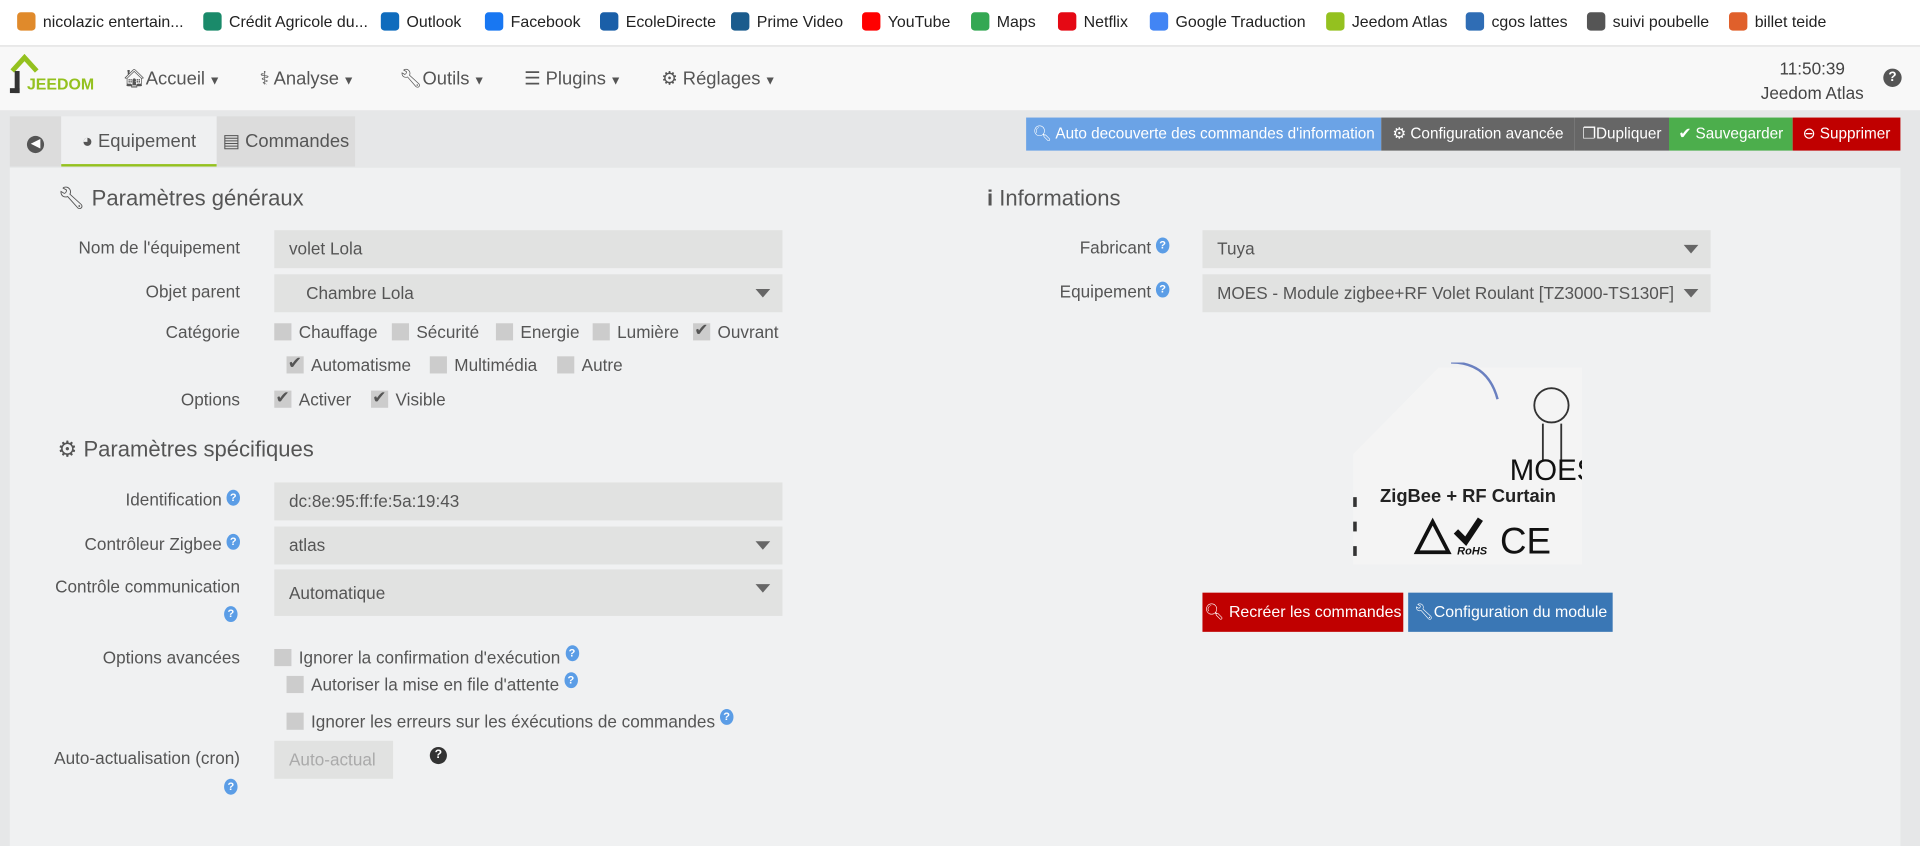 This screenshot has height=846, width=1920. I want to click on bookmark-item: Maps, so click(1003, 21).